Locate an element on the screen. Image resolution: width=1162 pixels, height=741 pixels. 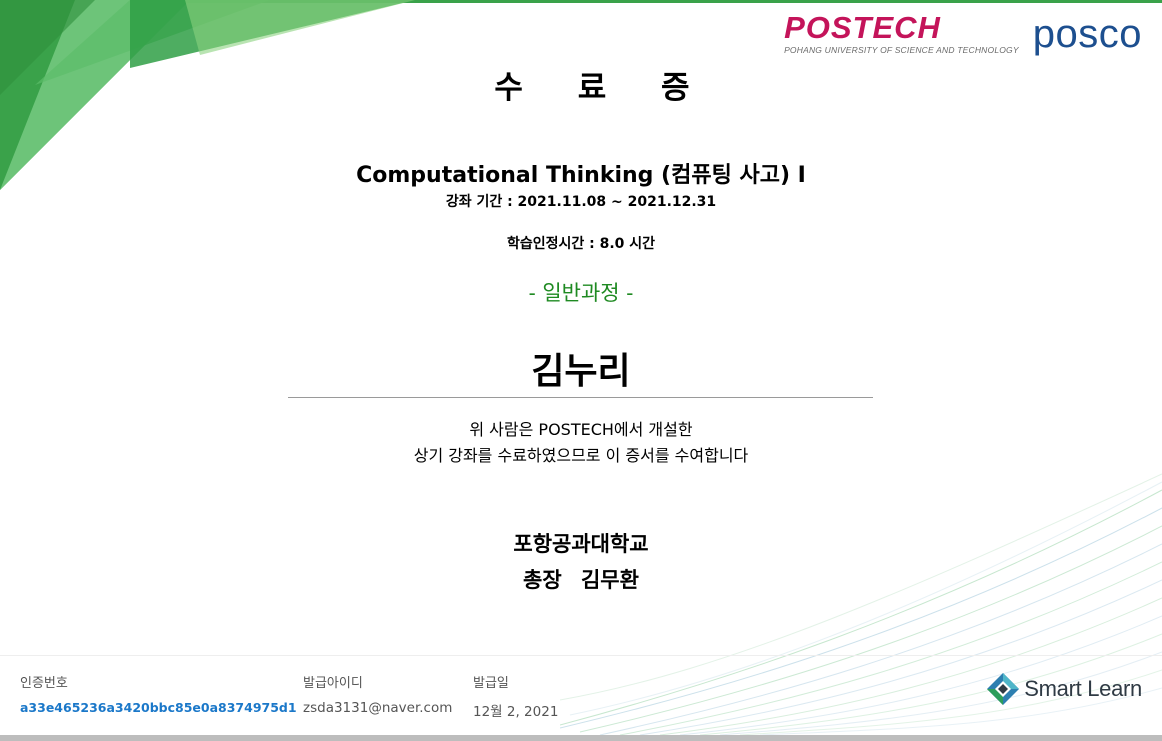
issuer-id-label: 발급아이디 is located at coordinates (333, 683).